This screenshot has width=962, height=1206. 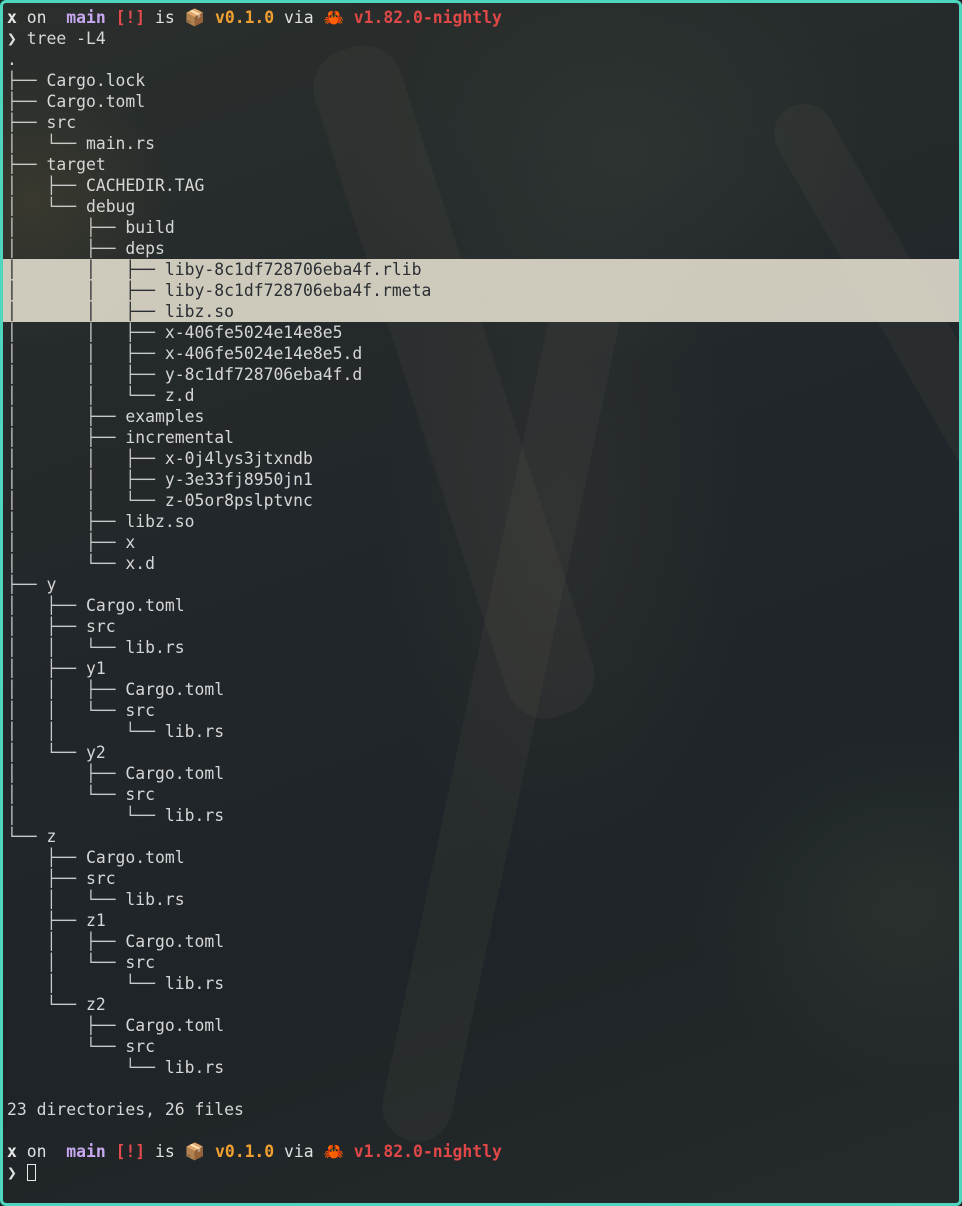 What do you see at coordinates (481, 563) in the screenshot?
I see `tree-entry: │ └── x.d` at bounding box center [481, 563].